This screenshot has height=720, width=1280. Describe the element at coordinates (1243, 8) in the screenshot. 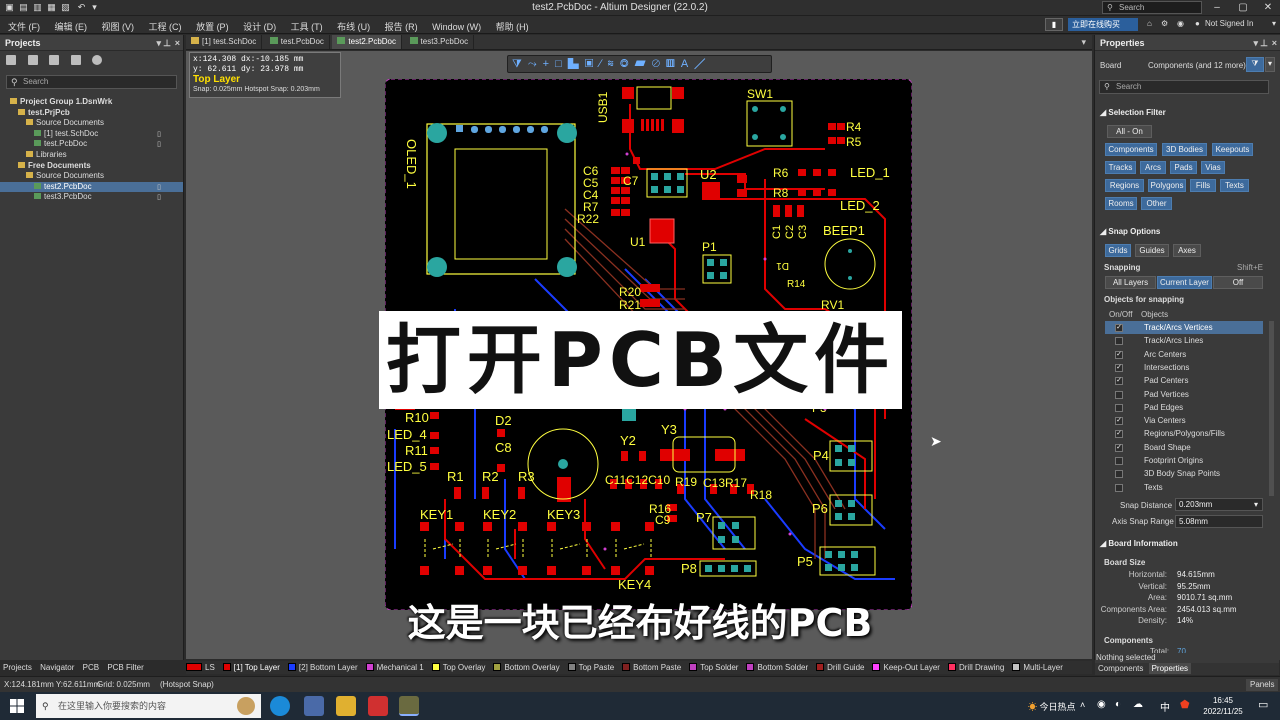

I see `maximize-button: ▢` at that location.